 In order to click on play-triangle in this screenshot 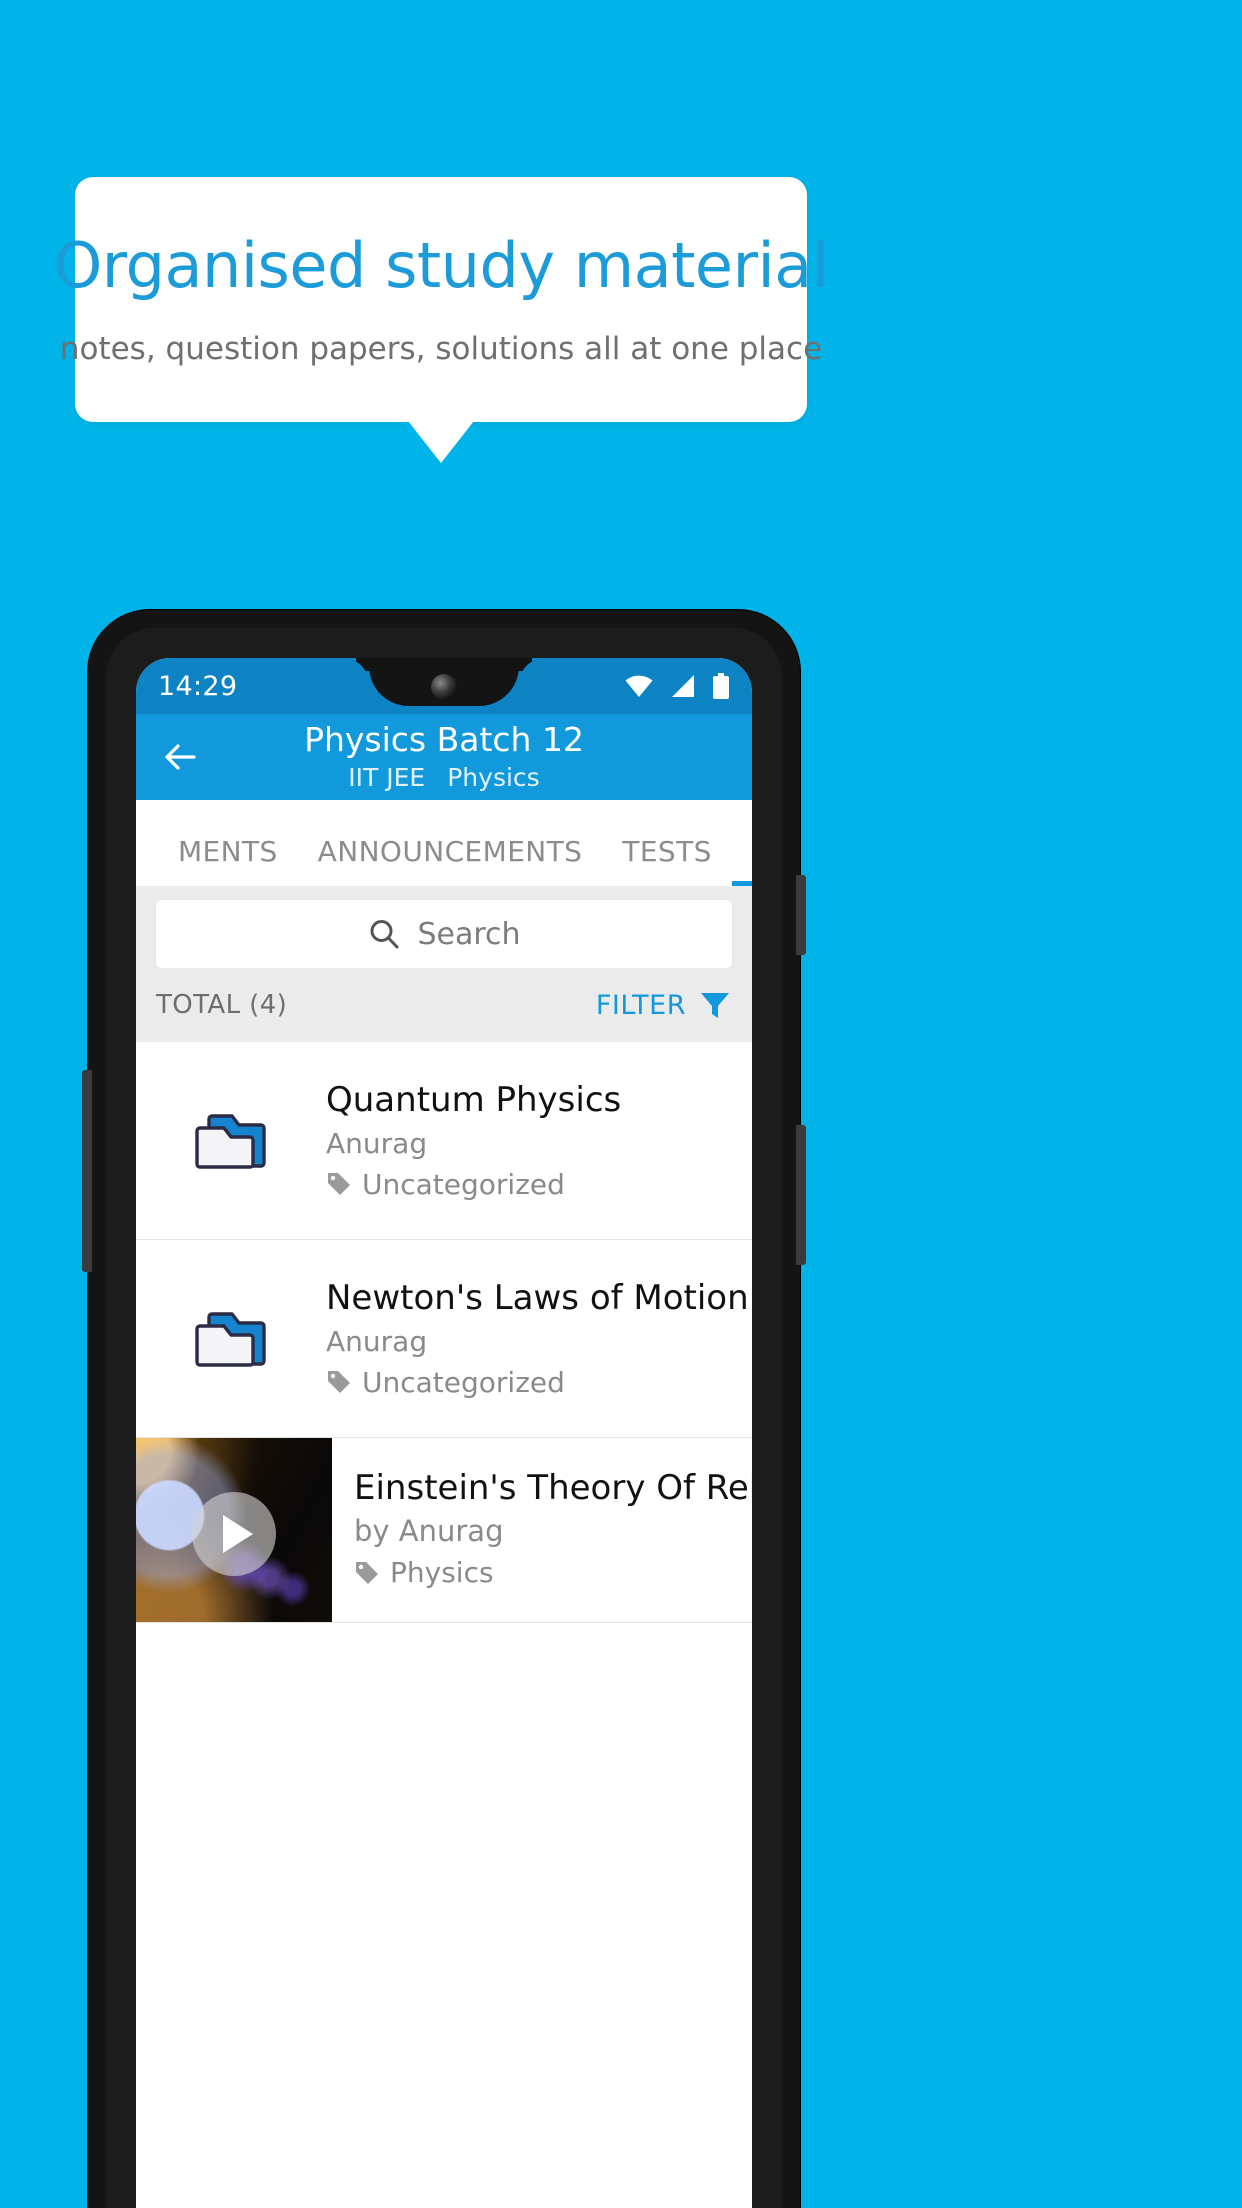, I will do `click(238, 1533)`.